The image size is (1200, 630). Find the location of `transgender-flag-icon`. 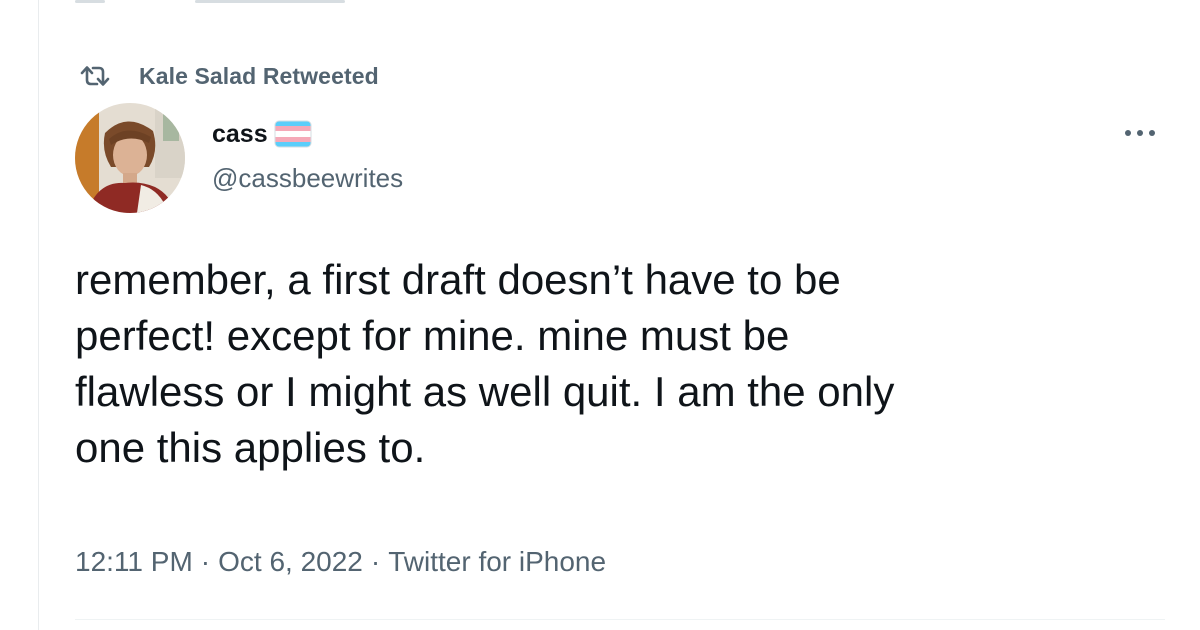

transgender-flag-icon is located at coordinates (293, 134).